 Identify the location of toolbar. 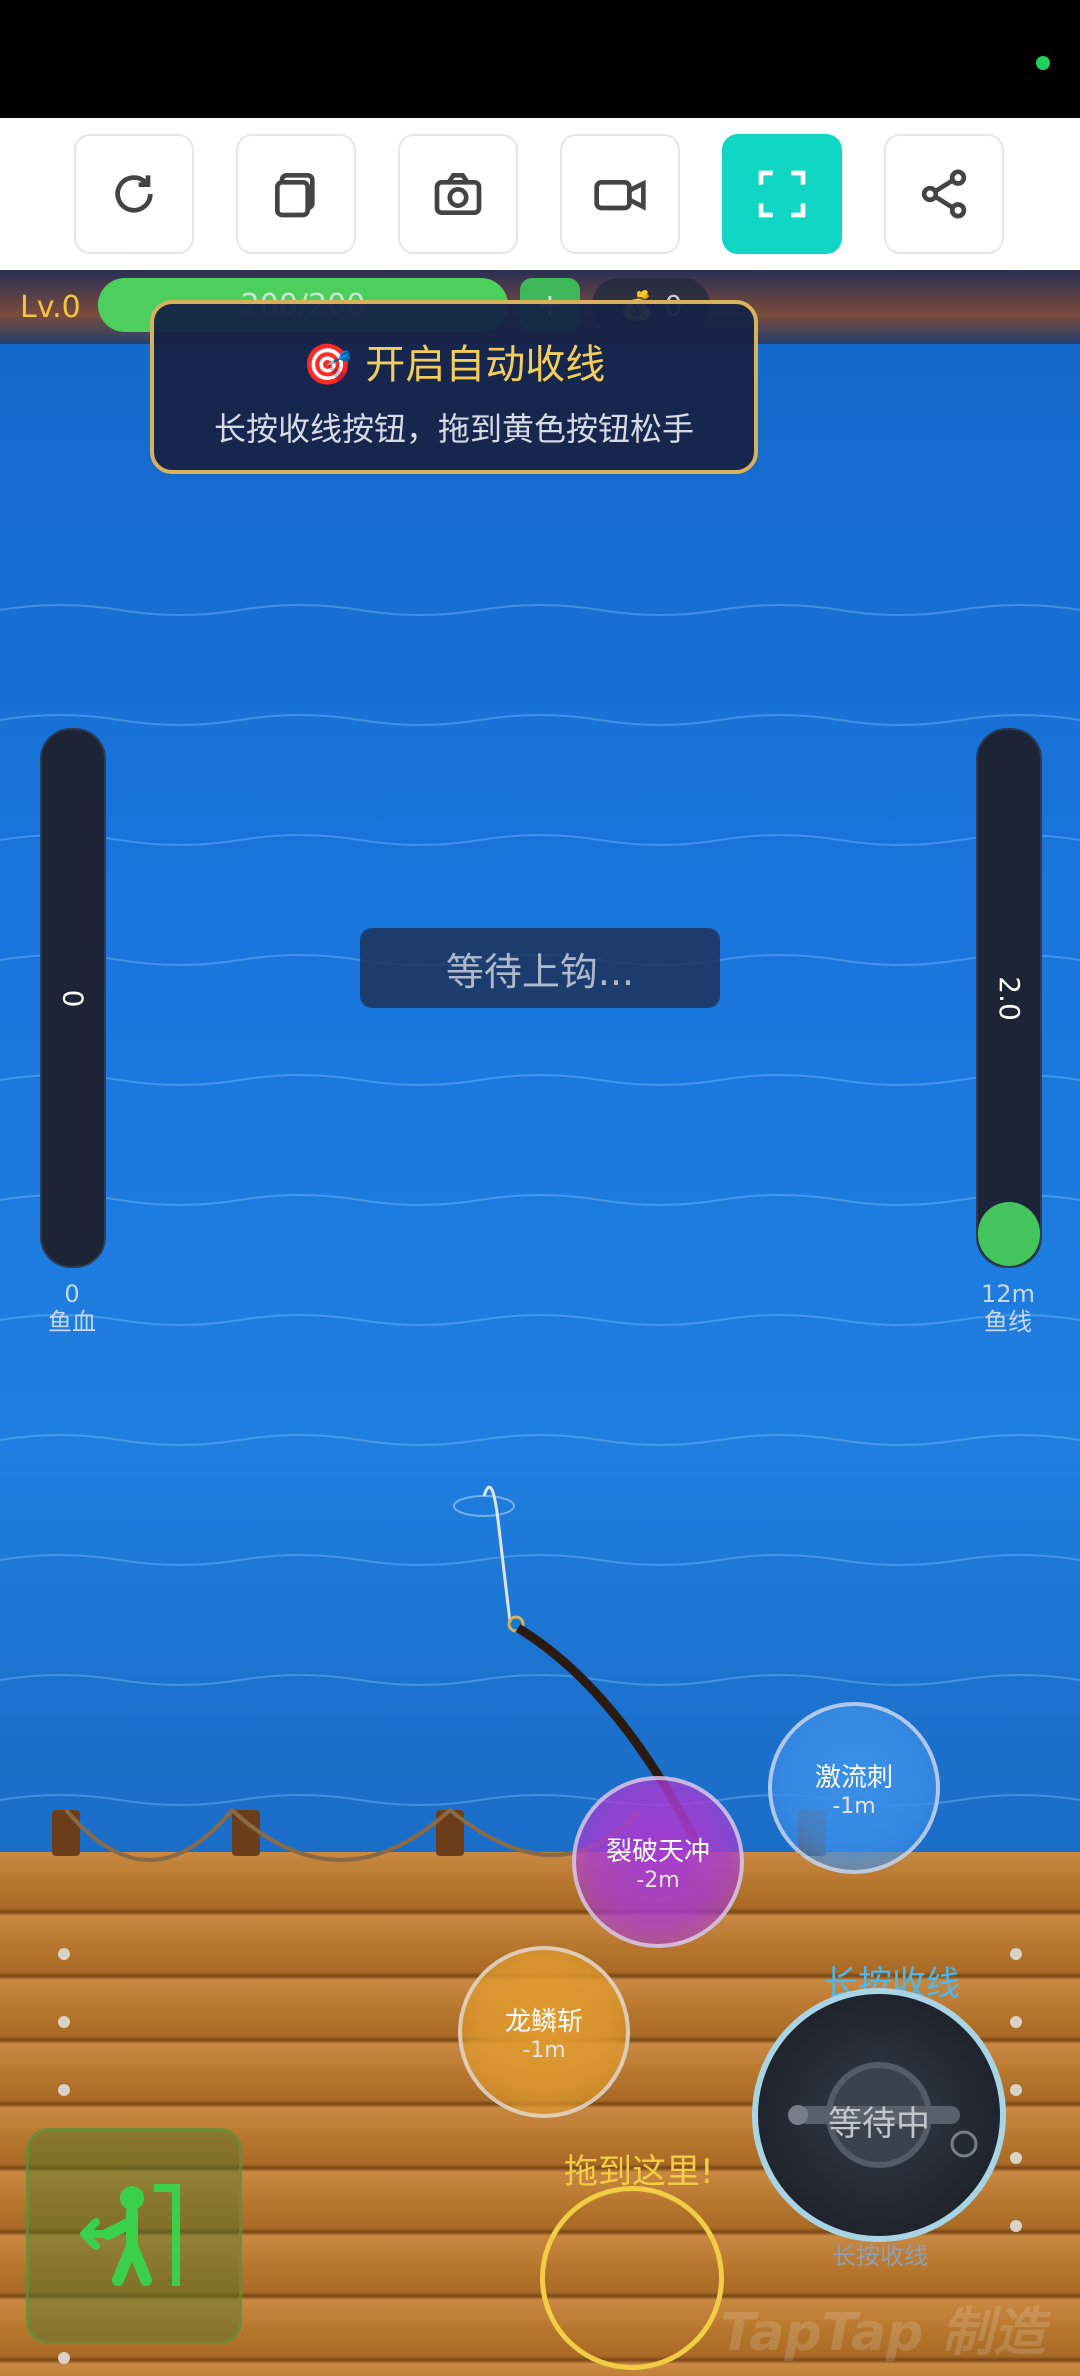
(540, 194).